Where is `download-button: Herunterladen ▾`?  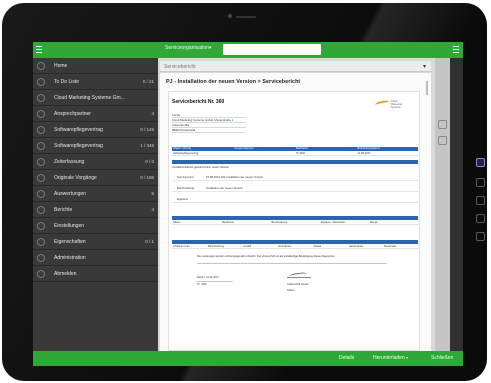 download-button: Herunterladen ▾ is located at coordinates (390, 358).